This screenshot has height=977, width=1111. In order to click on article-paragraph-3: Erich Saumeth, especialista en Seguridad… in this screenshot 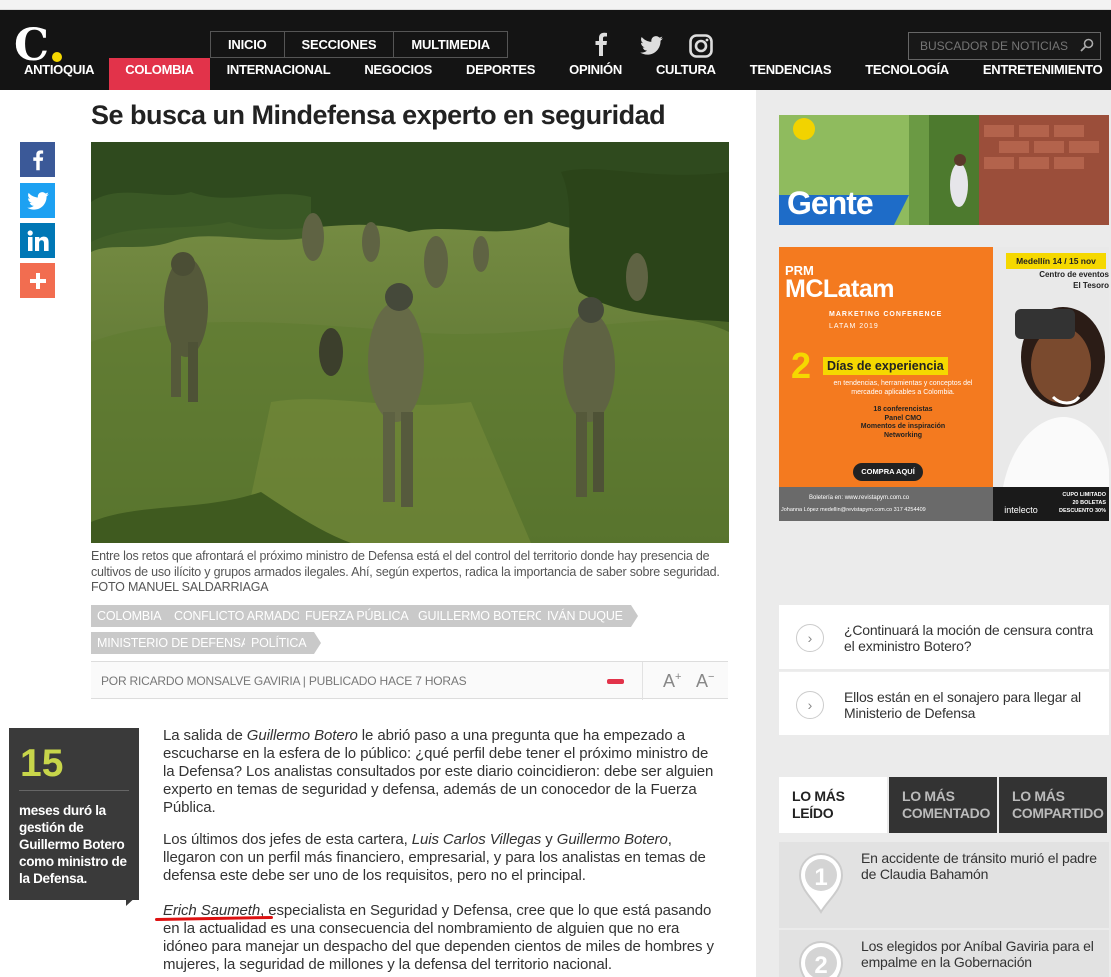, I will do `click(443, 938)`.